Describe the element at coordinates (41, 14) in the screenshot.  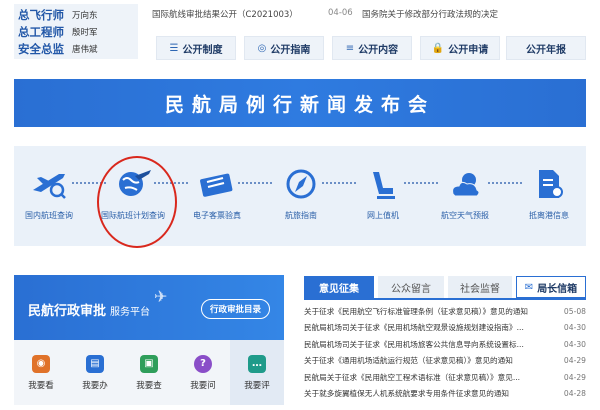
I see `official-title: 总飞行师` at that location.